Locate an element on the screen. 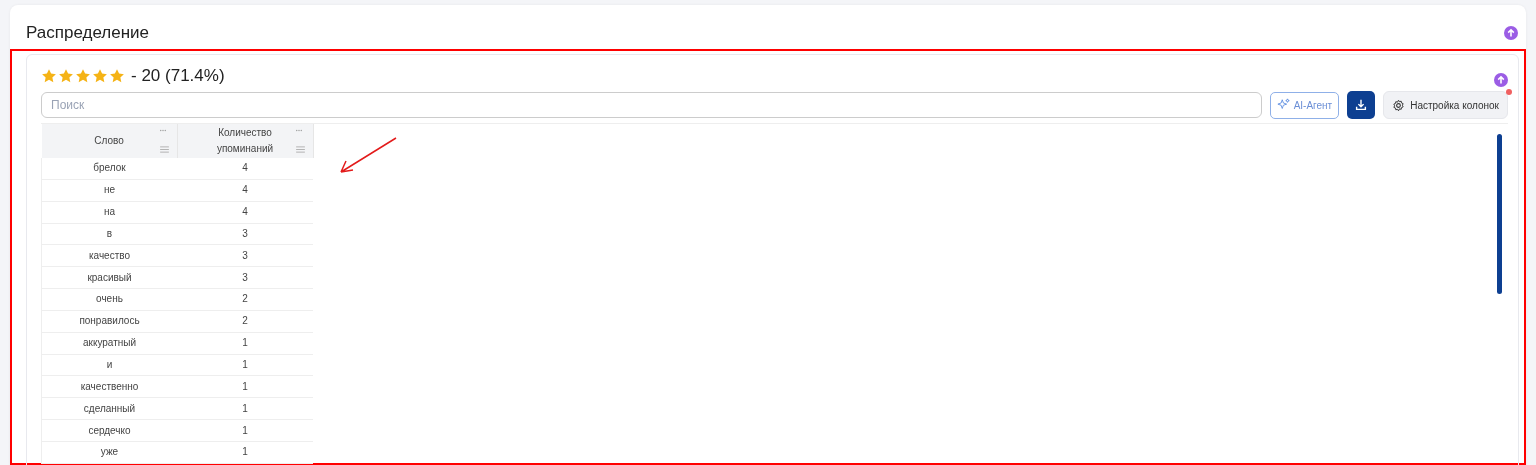  download-button is located at coordinates (1361, 105).